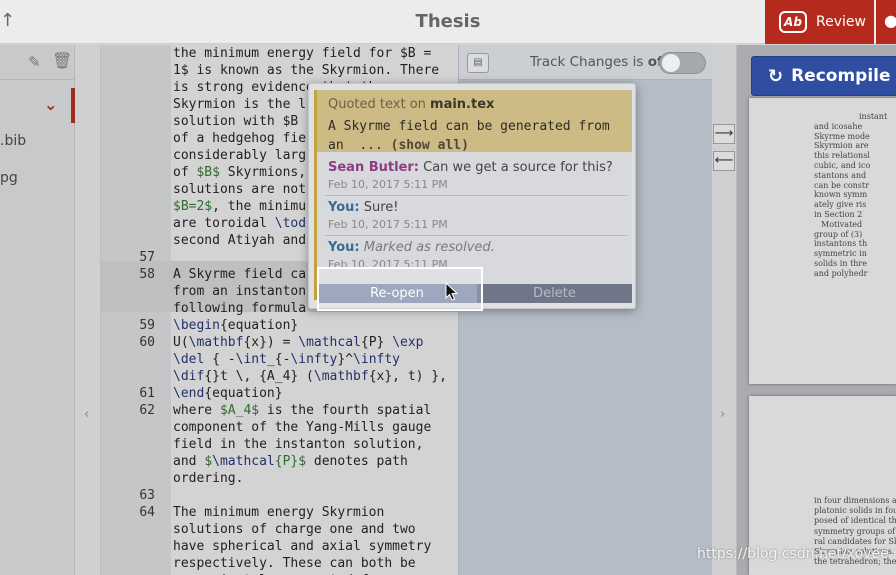  What do you see at coordinates (724, 134) in the screenshot?
I see `arrow-right-icon: ⟶` at bounding box center [724, 134].